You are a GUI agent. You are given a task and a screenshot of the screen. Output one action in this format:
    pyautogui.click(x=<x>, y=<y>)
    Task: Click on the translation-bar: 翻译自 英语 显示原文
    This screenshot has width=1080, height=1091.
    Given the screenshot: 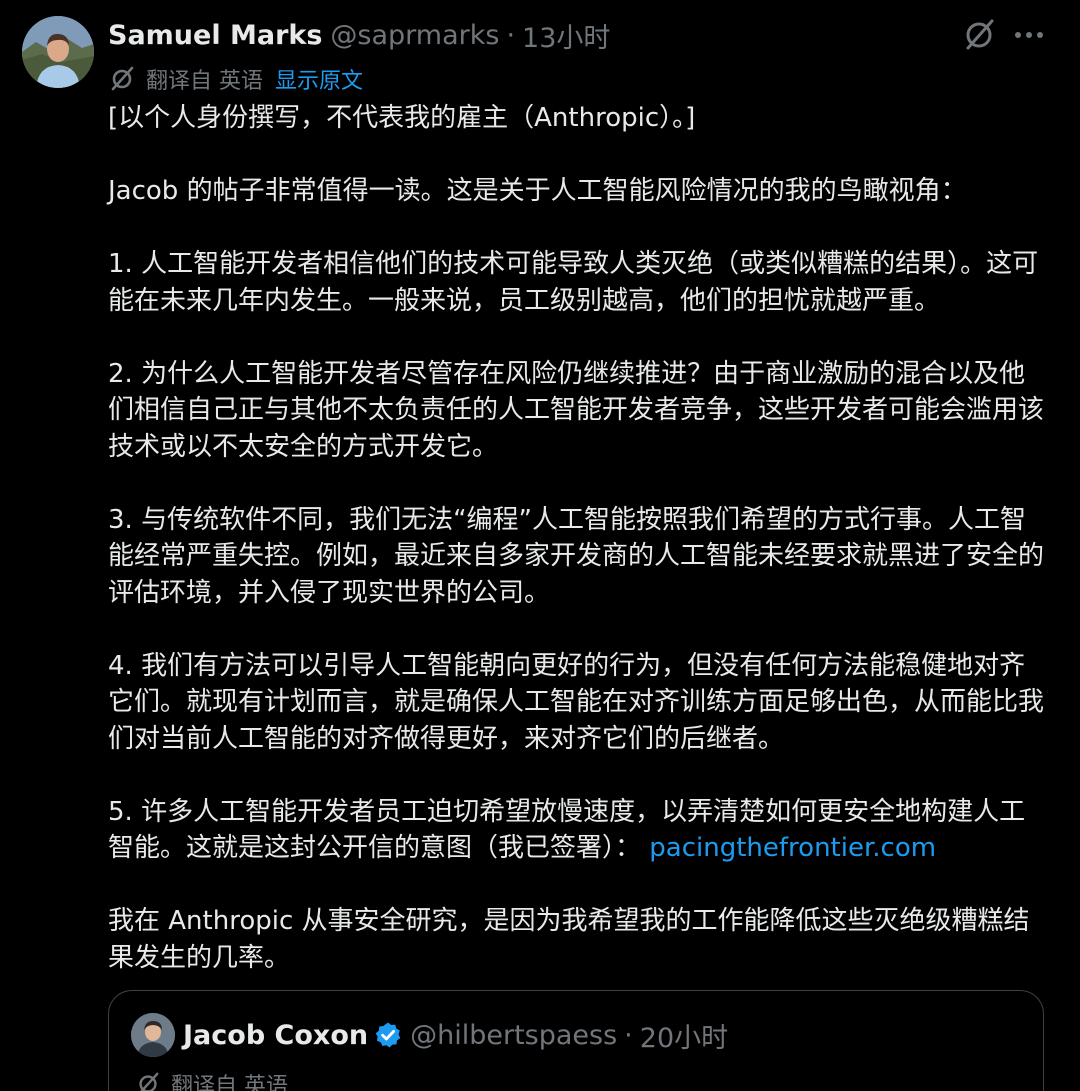 What is the action you would take?
    pyautogui.click(x=235, y=79)
    